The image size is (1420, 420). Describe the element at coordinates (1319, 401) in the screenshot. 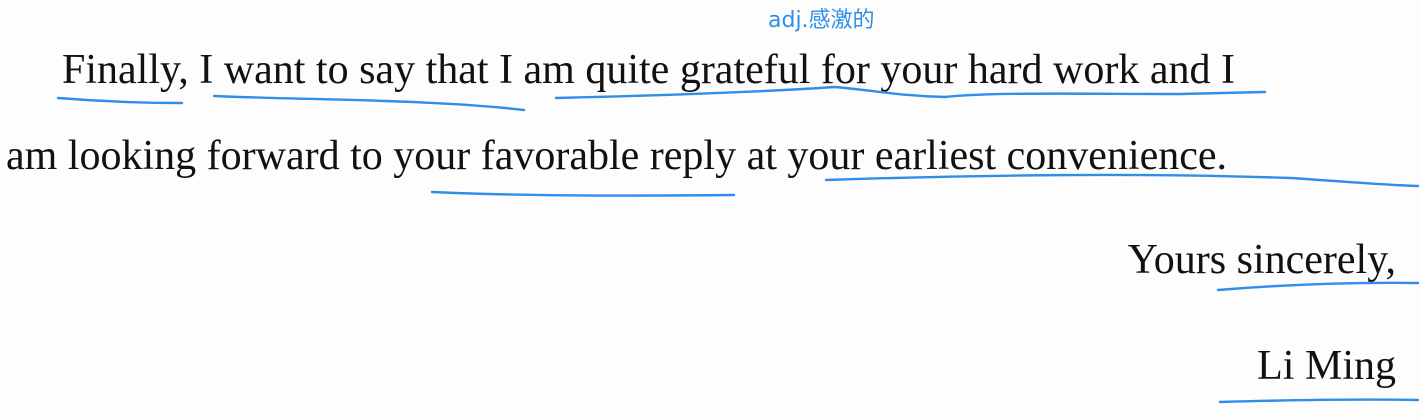

I see `underline-signature` at that location.